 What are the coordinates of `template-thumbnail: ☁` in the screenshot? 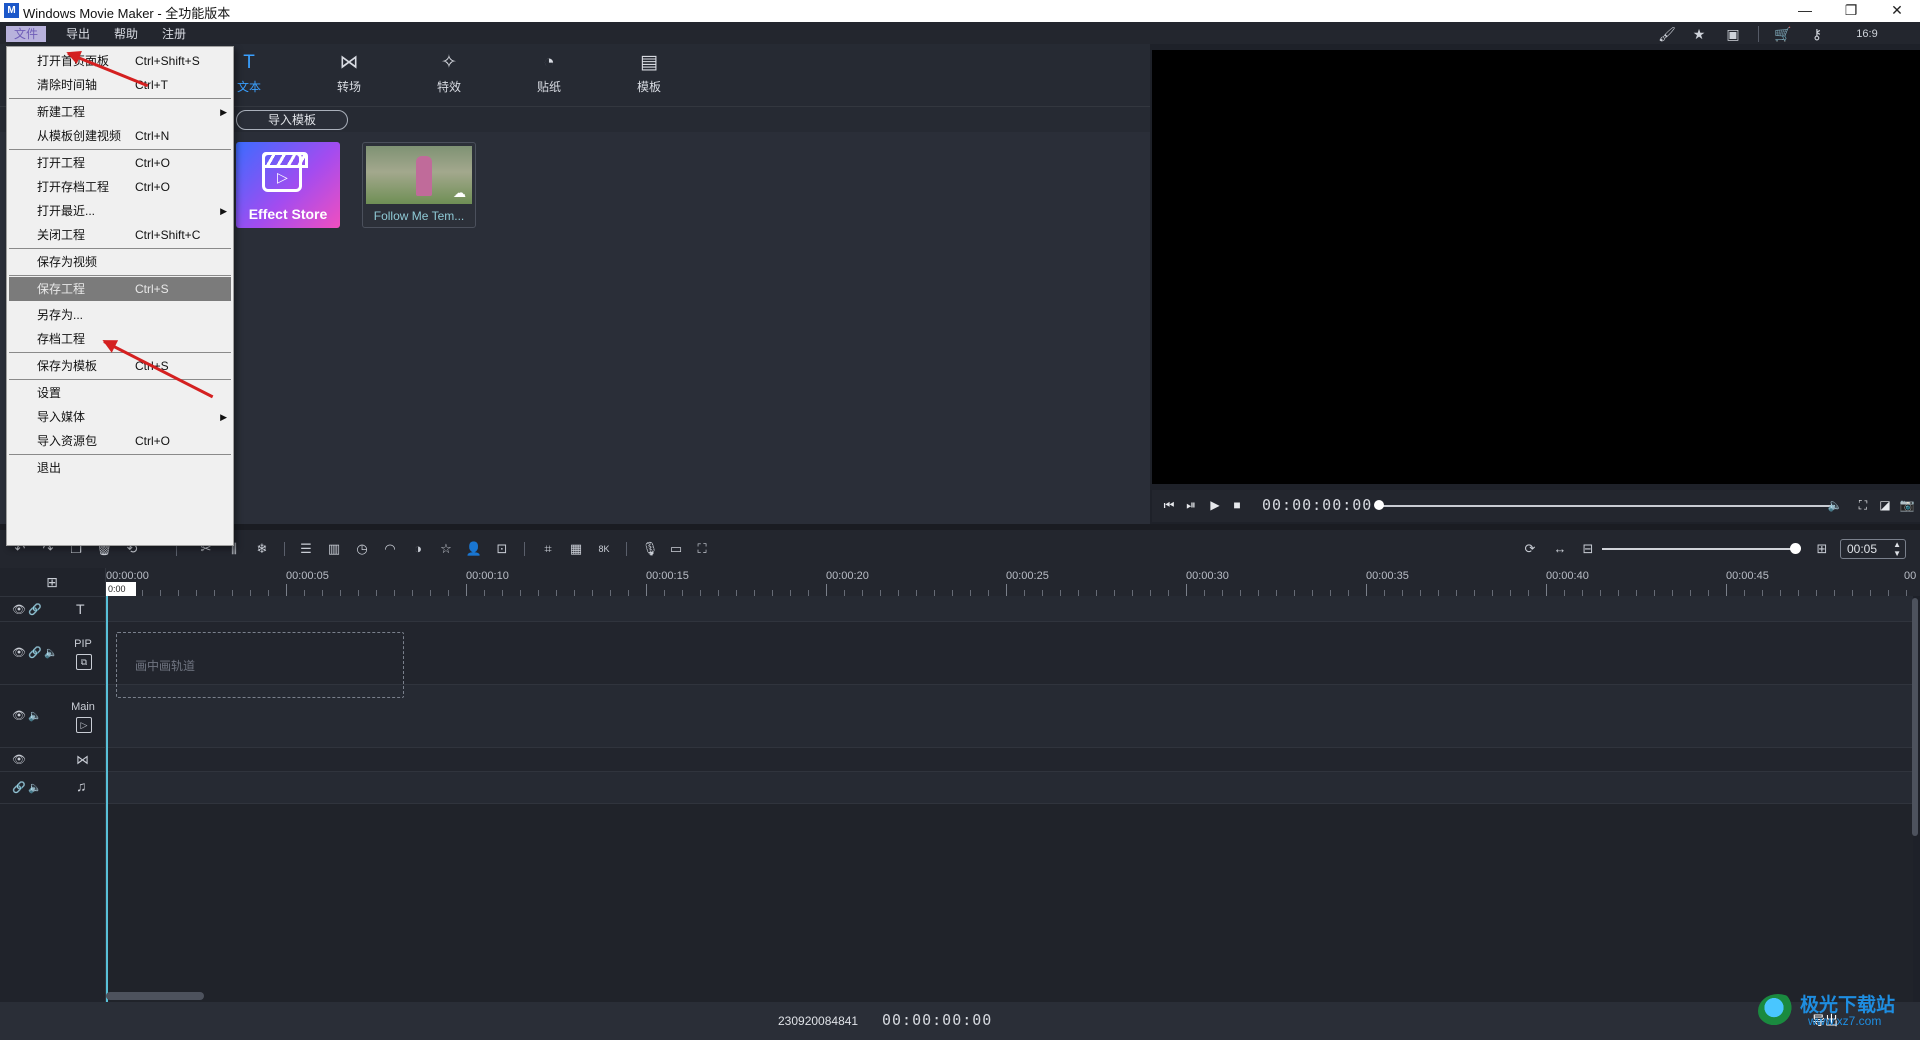 It's located at (419, 175).